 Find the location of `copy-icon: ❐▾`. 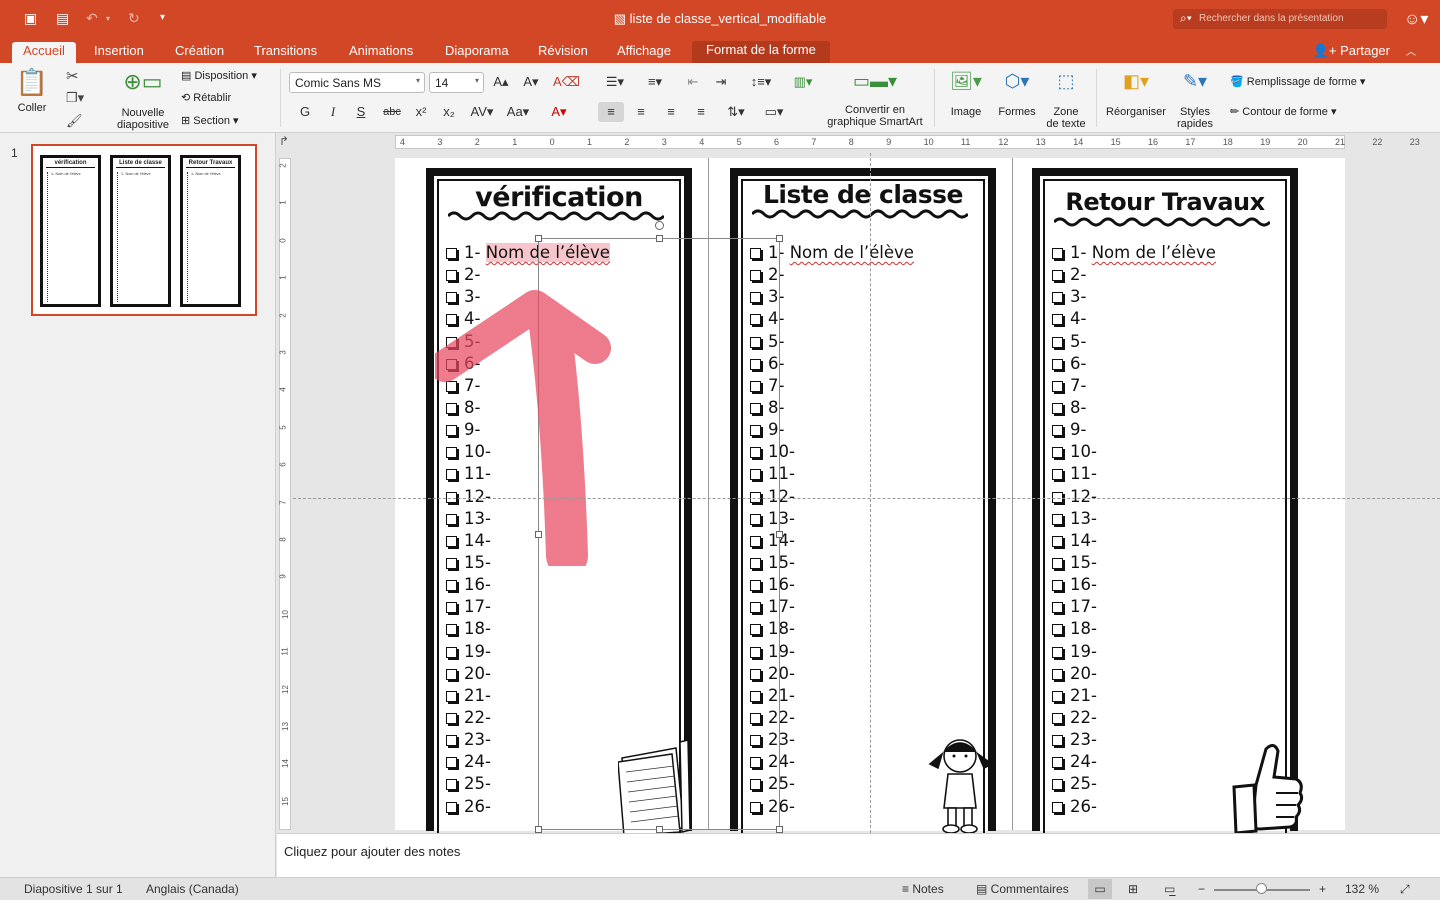

copy-icon: ❐▾ is located at coordinates (75, 98).